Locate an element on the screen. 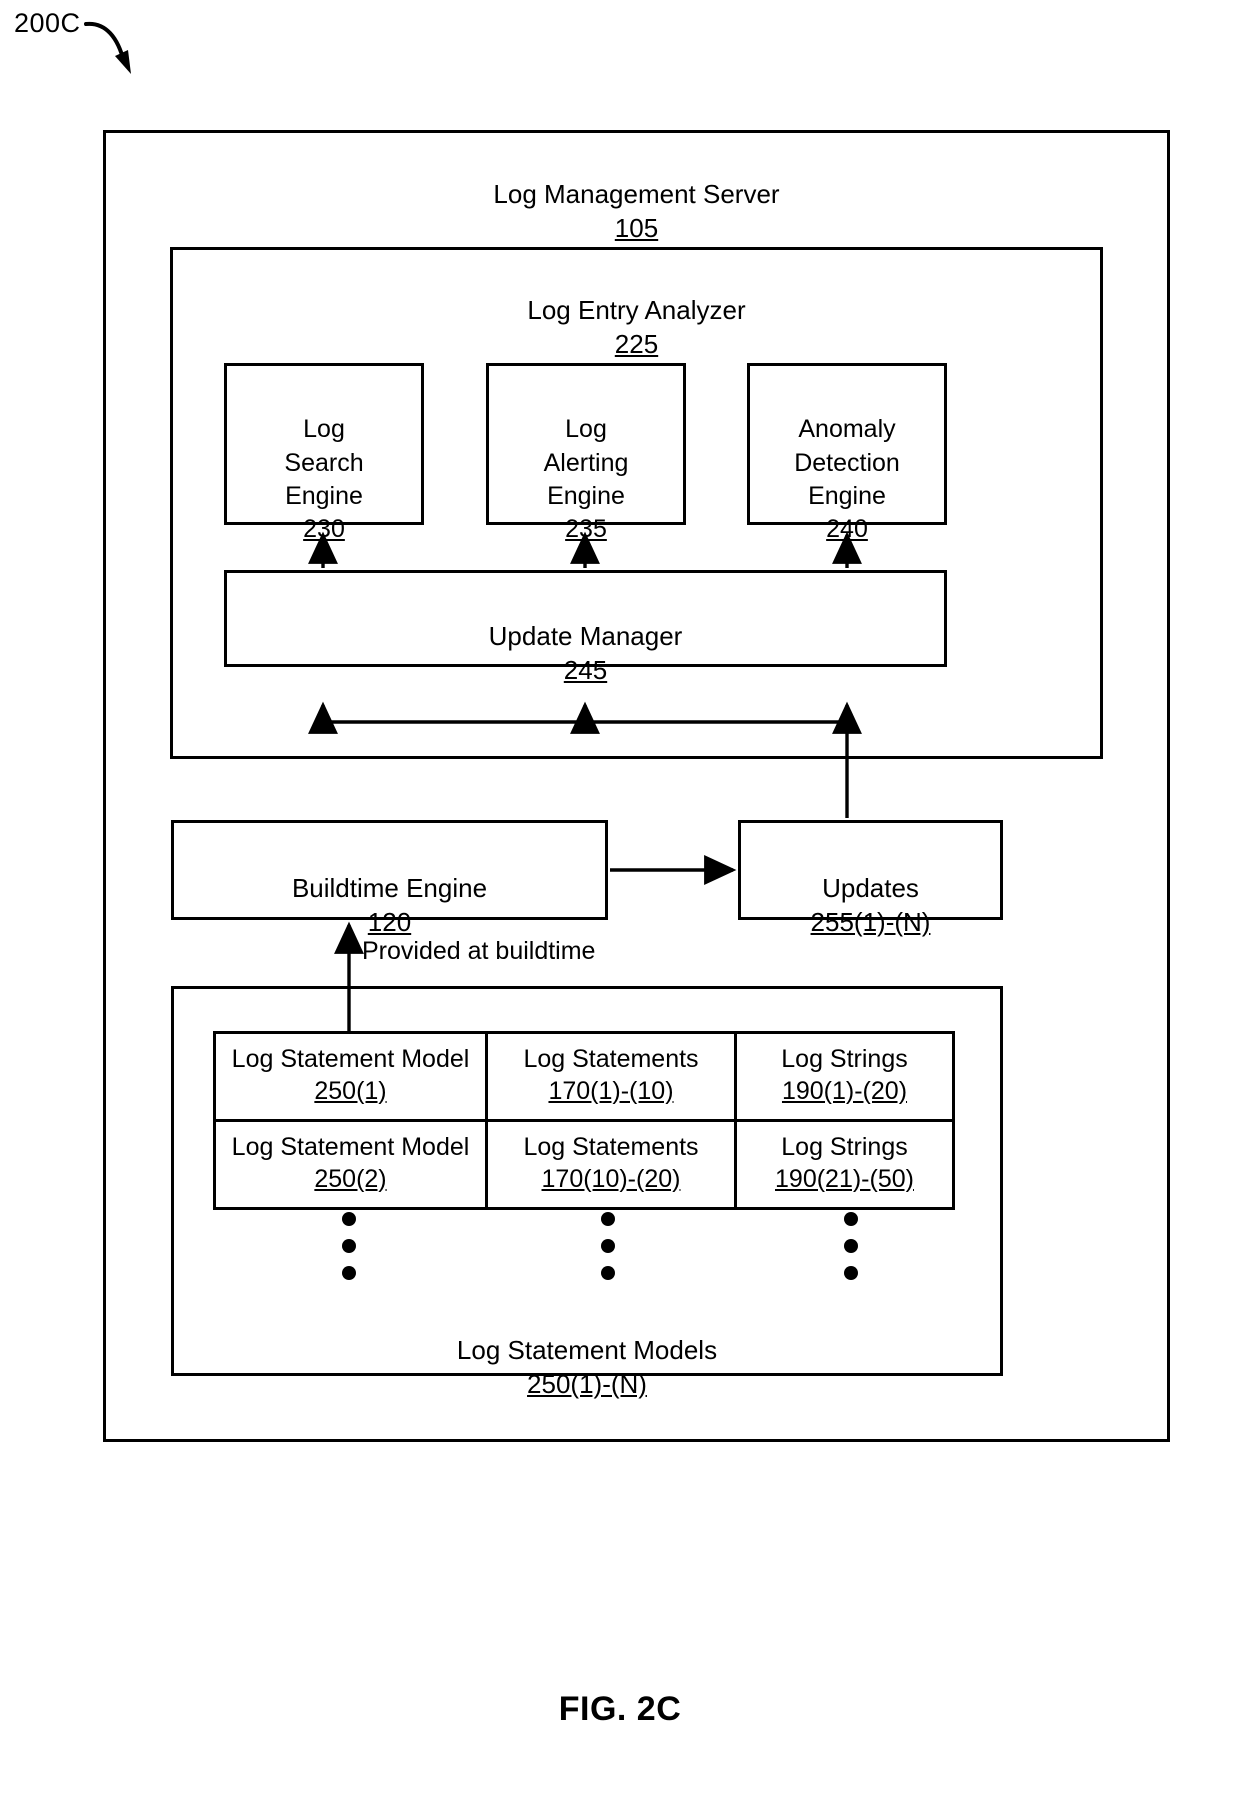 This screenshot has height=1800, width=1240. provided-at-buildtime-note: Provided at buildtime is located at coordinates (479, 951).